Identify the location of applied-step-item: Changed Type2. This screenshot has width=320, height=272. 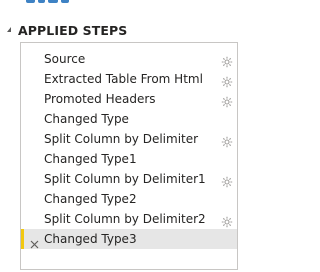
(129, 199).